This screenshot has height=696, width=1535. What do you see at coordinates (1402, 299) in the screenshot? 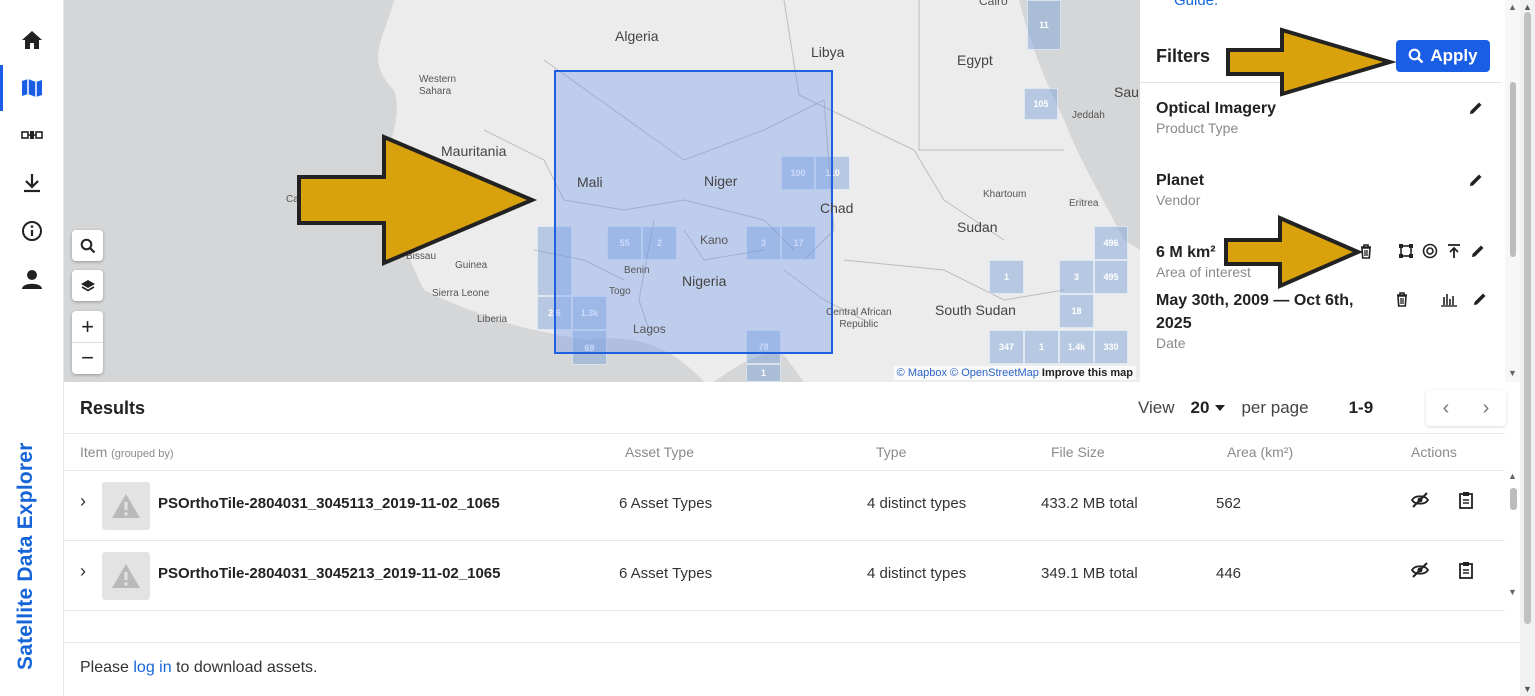
I see `delete-date-button` at bounding box center [1402, 299].